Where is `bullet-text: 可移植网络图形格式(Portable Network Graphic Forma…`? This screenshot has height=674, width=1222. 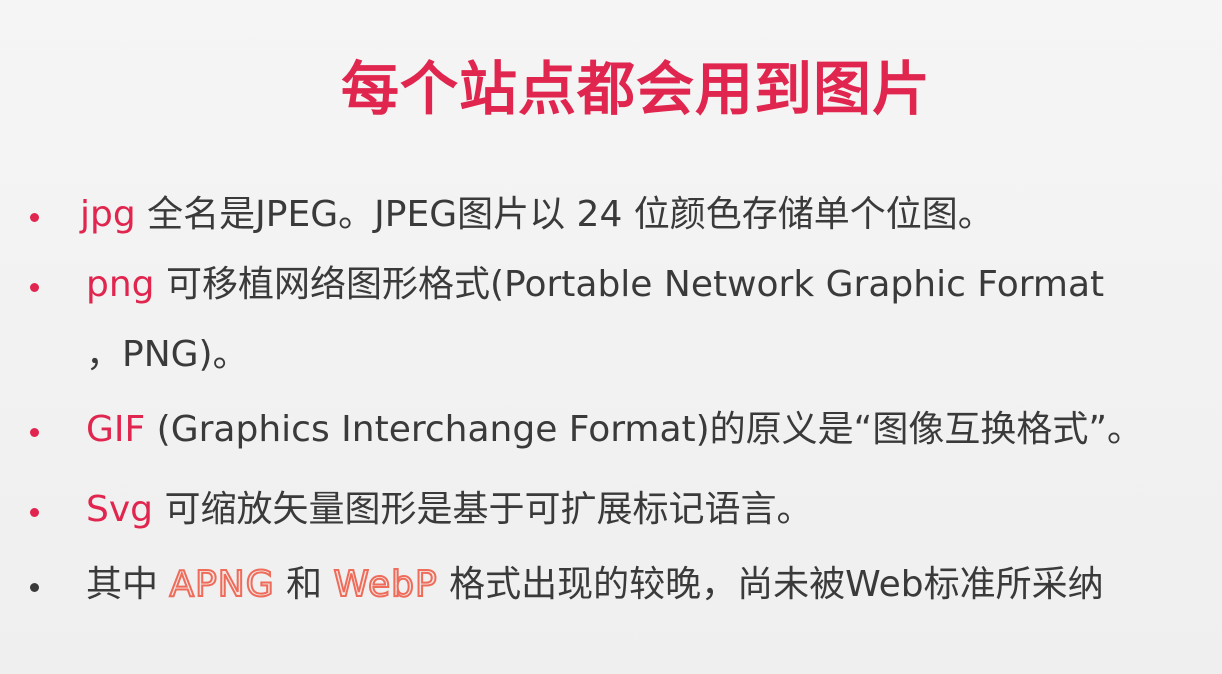
bullet-text: 可移植网络图形格式(Portable Network Graphic Forma… is located at coordinates (629, 284).